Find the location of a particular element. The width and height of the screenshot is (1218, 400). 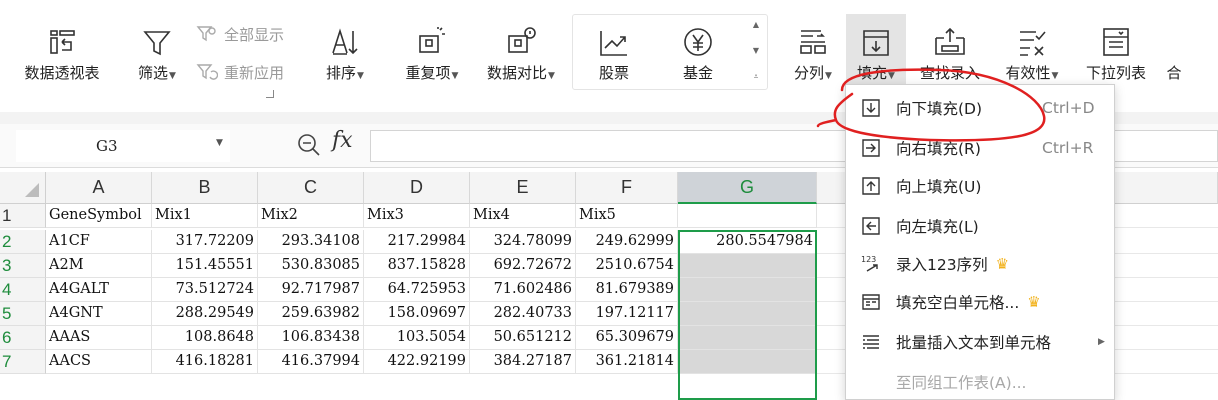

cell-c7: 416.37994 is located at coordinates (311, 362).